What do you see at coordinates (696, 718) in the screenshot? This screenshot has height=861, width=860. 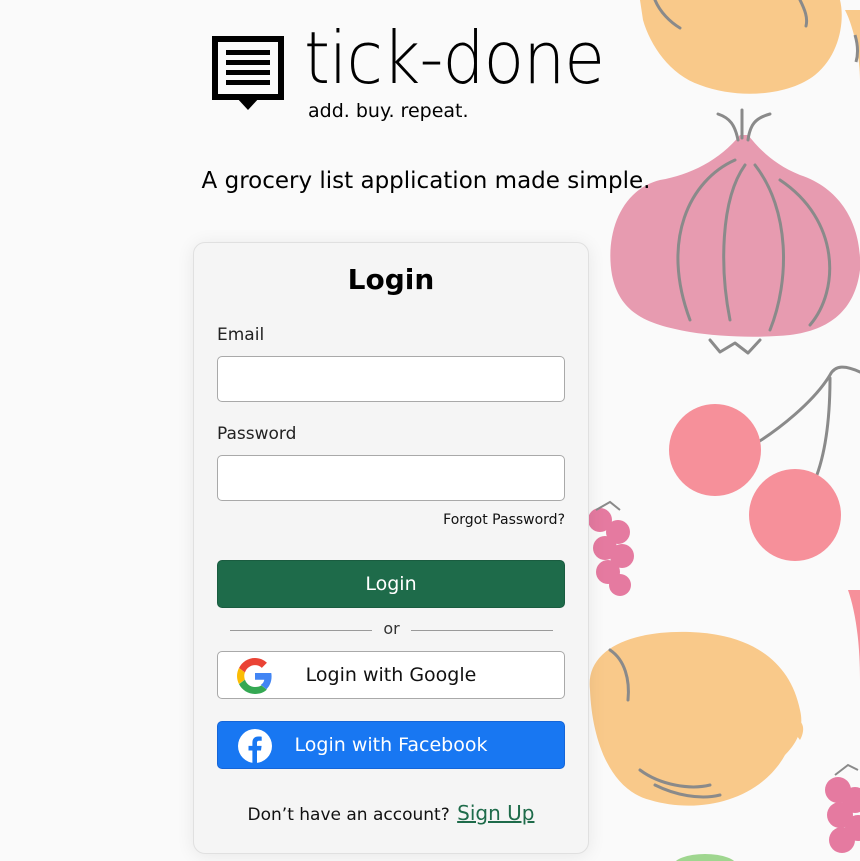 I see `lemon-illustration-bottom` at bounding box center [696, 718].